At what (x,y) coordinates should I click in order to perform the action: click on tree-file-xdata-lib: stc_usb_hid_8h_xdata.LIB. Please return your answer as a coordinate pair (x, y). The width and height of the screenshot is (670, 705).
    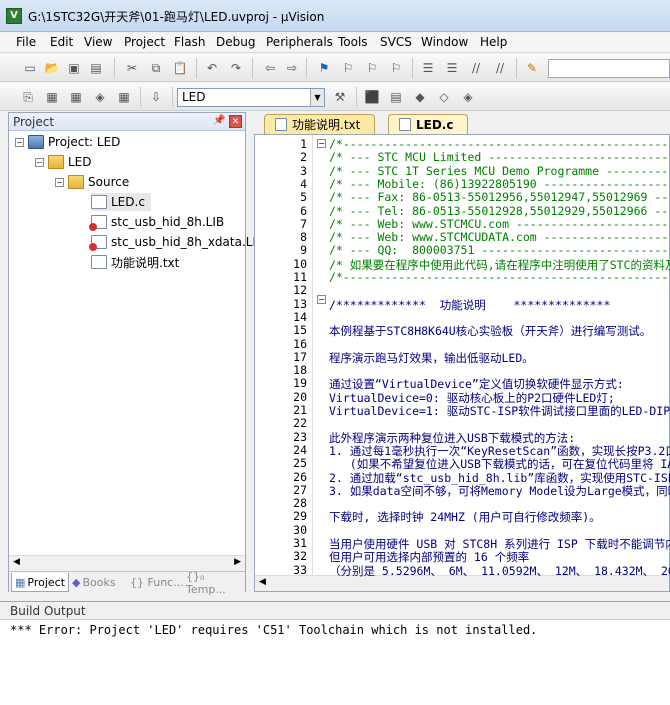
    Looking at the image, I should click on (177, 242).